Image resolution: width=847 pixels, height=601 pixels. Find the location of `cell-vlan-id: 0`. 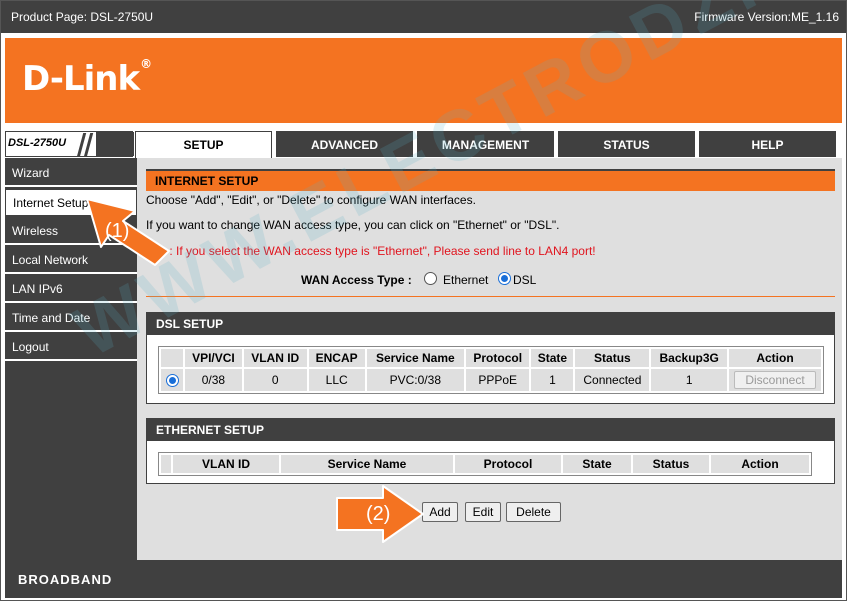

cell-vlan-id: 0 is located at coordinates (275, 380).